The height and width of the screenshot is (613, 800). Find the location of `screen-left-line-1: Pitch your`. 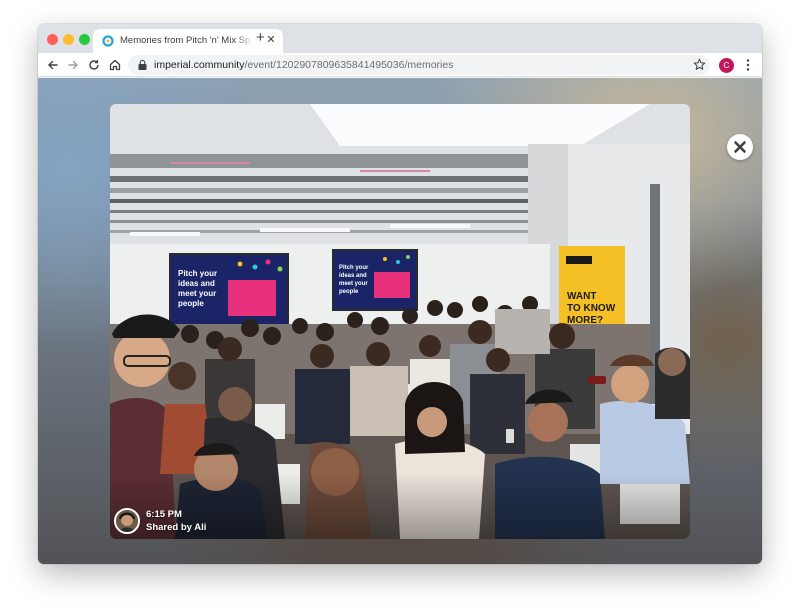

screen-left-line-1: Pitch your is located at coordinates (197, 273).